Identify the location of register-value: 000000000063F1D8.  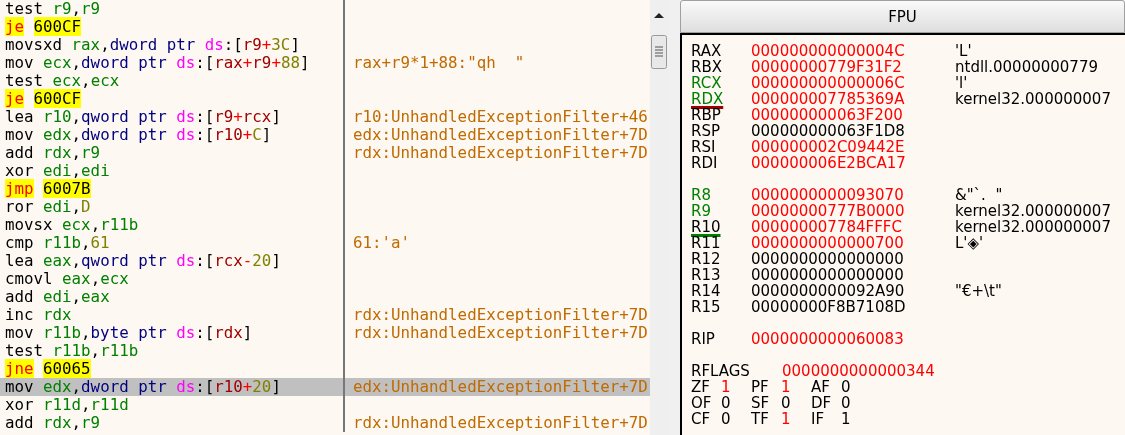
(853, 131).